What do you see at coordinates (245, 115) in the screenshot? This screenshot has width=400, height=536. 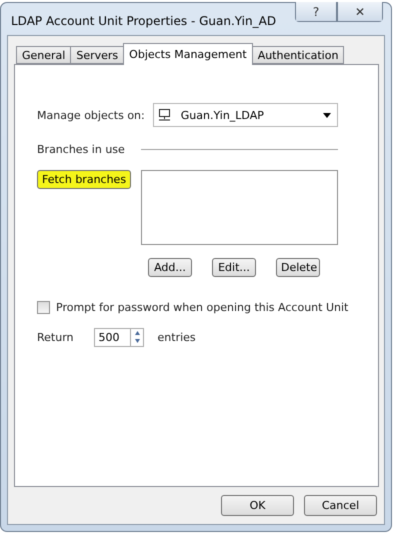 I see `server-dropdown: Guan.Yin_LDAP` at bounding box center [245, 115].